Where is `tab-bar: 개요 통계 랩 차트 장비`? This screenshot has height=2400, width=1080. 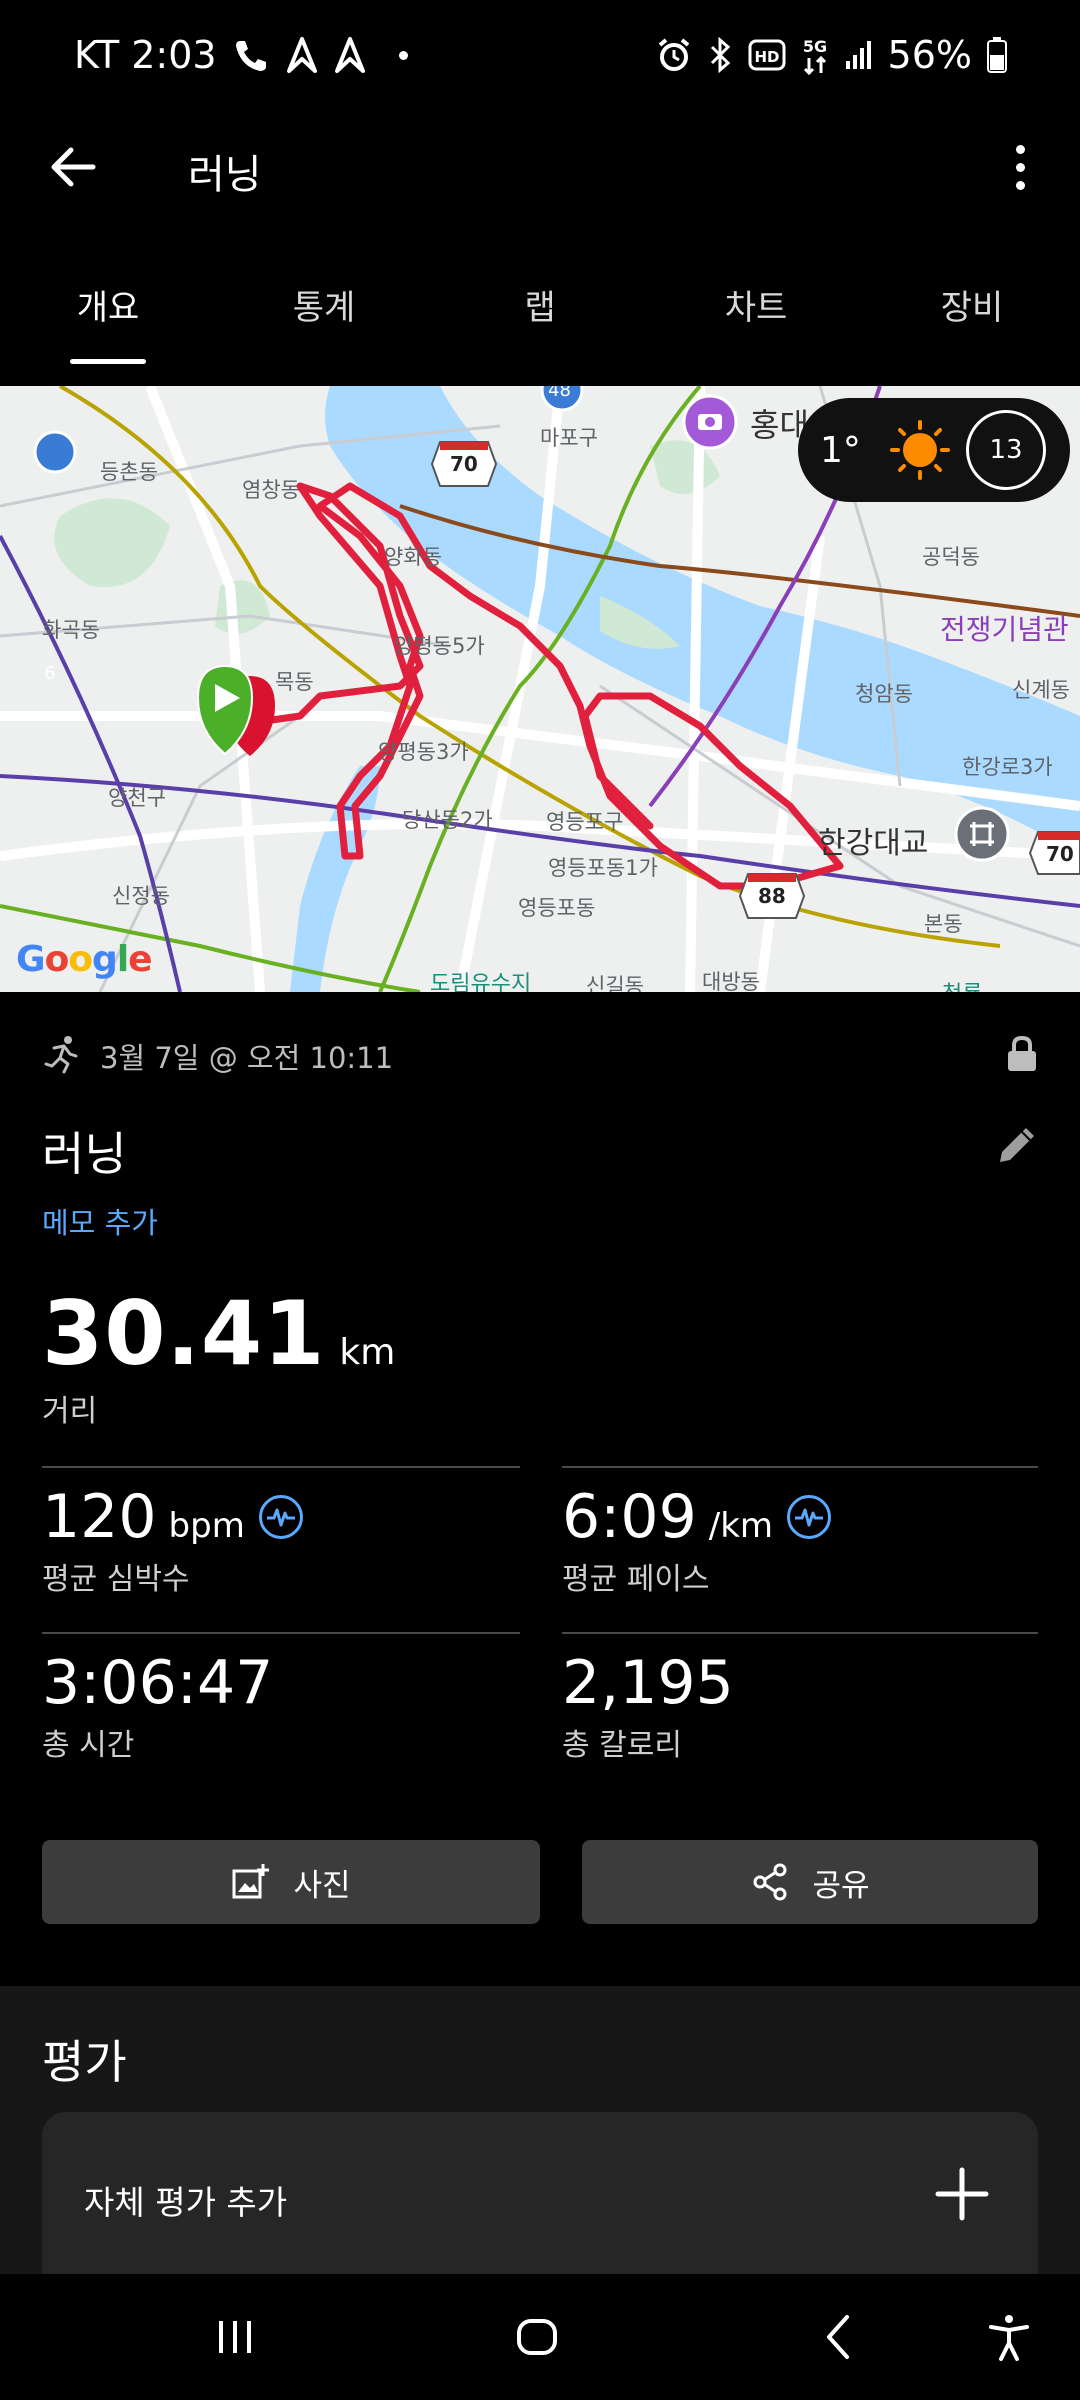
tab-bar: 개요 통계 랩 차트 장비 is located at coordinates (540, 308).